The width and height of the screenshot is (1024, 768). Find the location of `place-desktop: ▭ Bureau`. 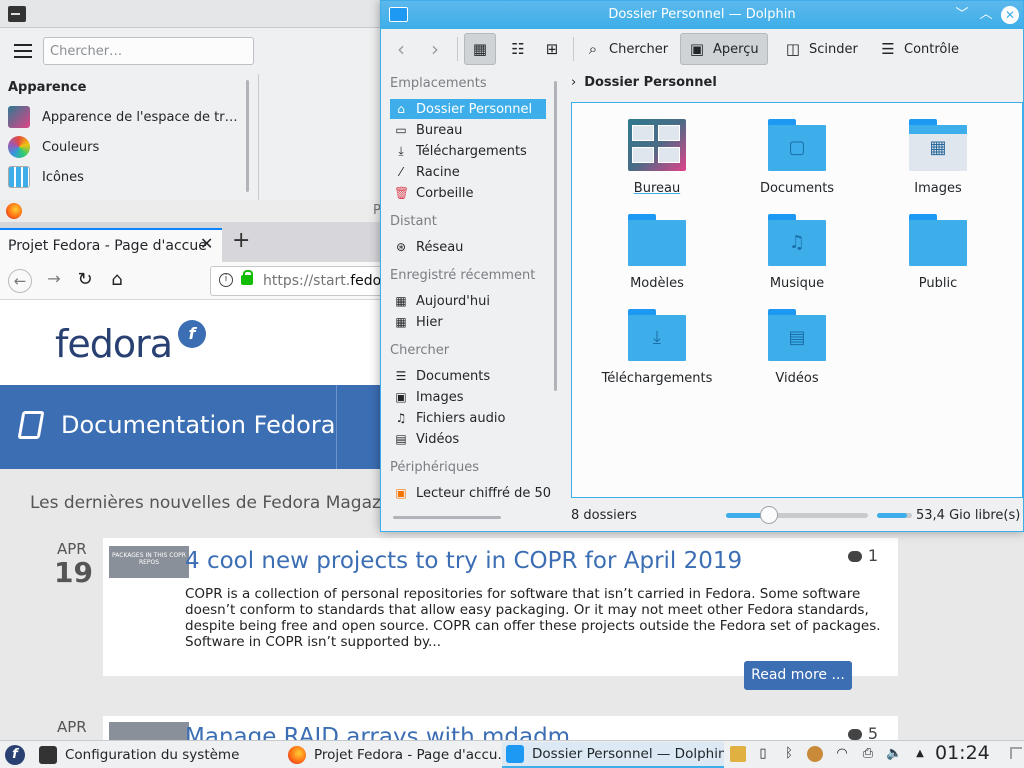

place-desktop: ▭ Bureau is located at coordinates (468, 130).